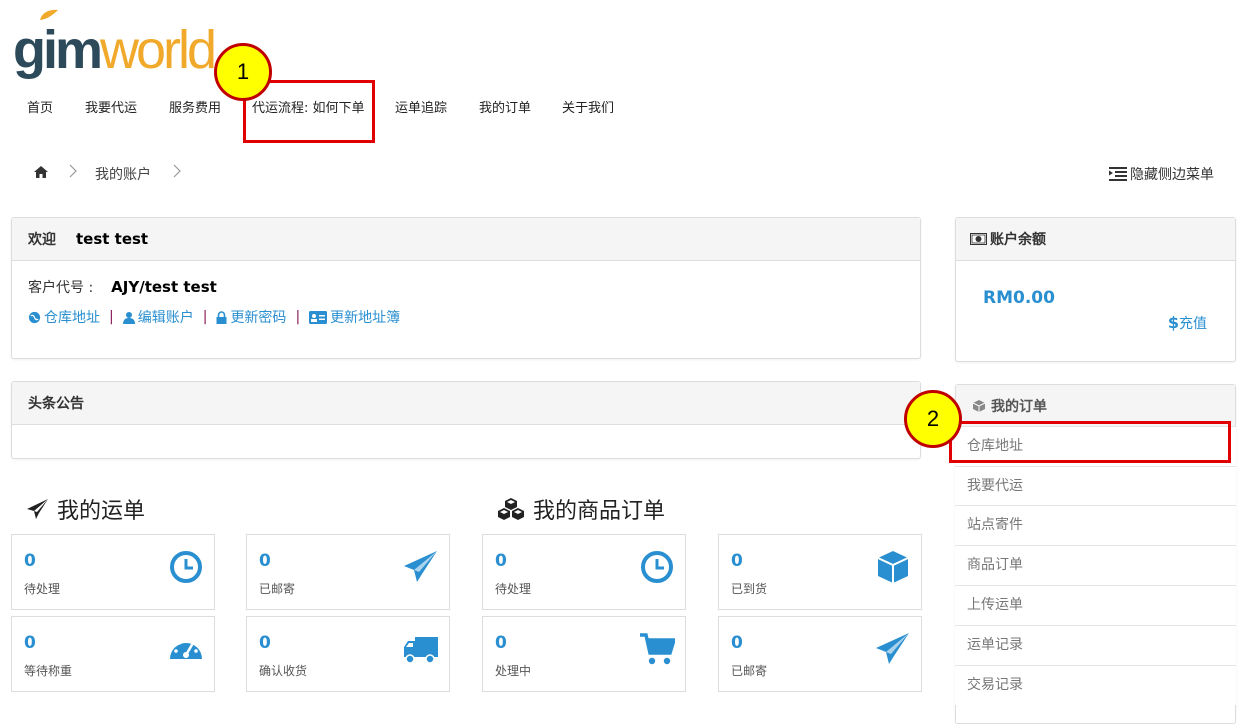 This screenshot has height=724, width=1238. Describe the element at coordinates (251, 317) in the screenshot. I see `update-password-link: 更新密码` at that location.